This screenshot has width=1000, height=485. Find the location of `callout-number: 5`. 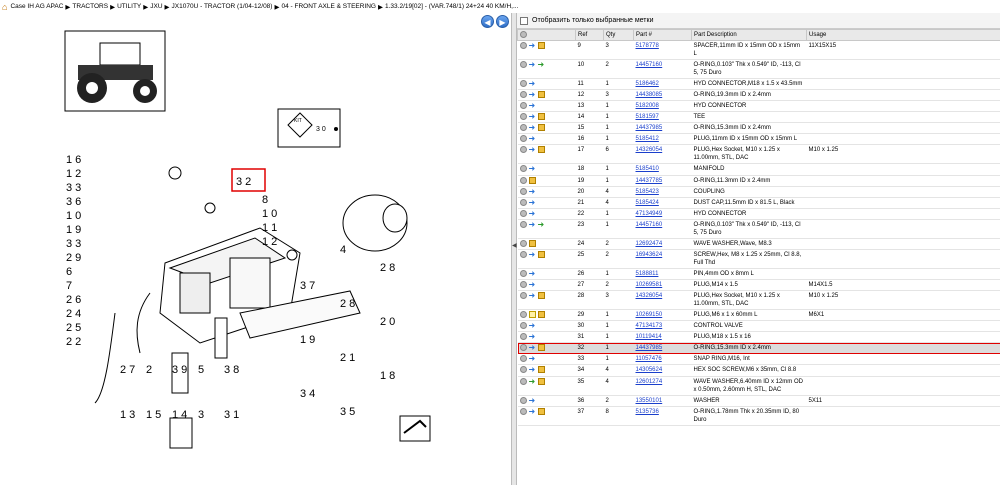

callout-number: 5 is located at coordinates (201, 370).